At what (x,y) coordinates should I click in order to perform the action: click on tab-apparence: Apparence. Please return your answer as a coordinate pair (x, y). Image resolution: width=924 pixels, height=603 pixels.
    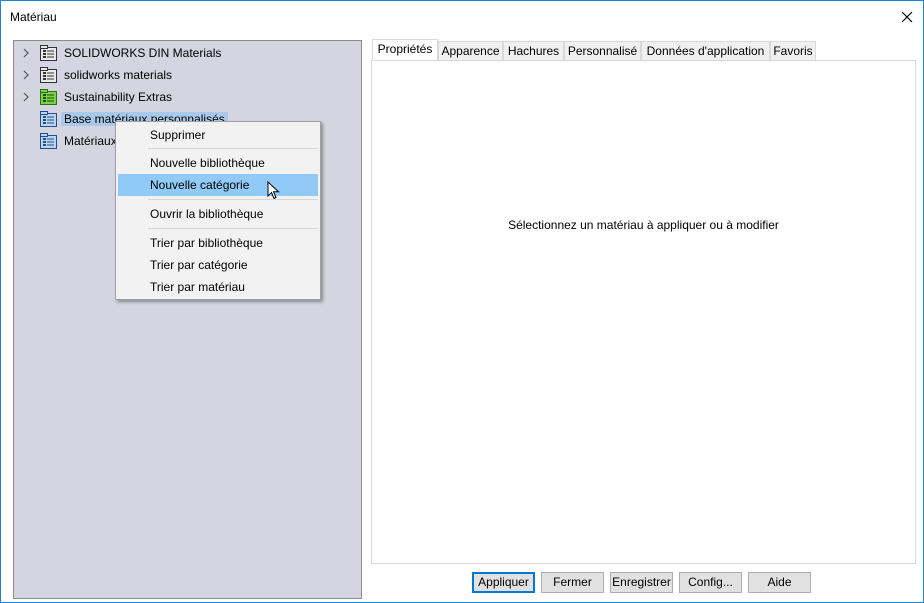
    Looking at the image, I should click on (470, 51).